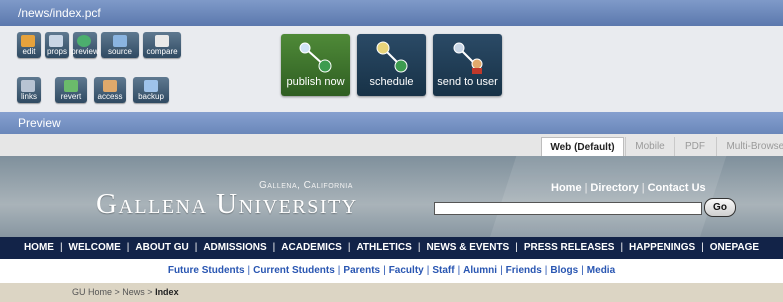  What do you see at coordinates (361, 270) in the screenshot?
I see `audience-nav-item: Parents` at bounding box center [361, 270].